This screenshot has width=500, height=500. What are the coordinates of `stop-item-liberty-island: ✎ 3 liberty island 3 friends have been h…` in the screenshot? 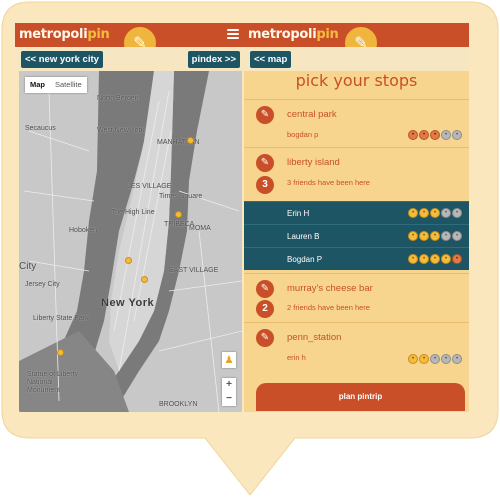 It's located at (356, 174).